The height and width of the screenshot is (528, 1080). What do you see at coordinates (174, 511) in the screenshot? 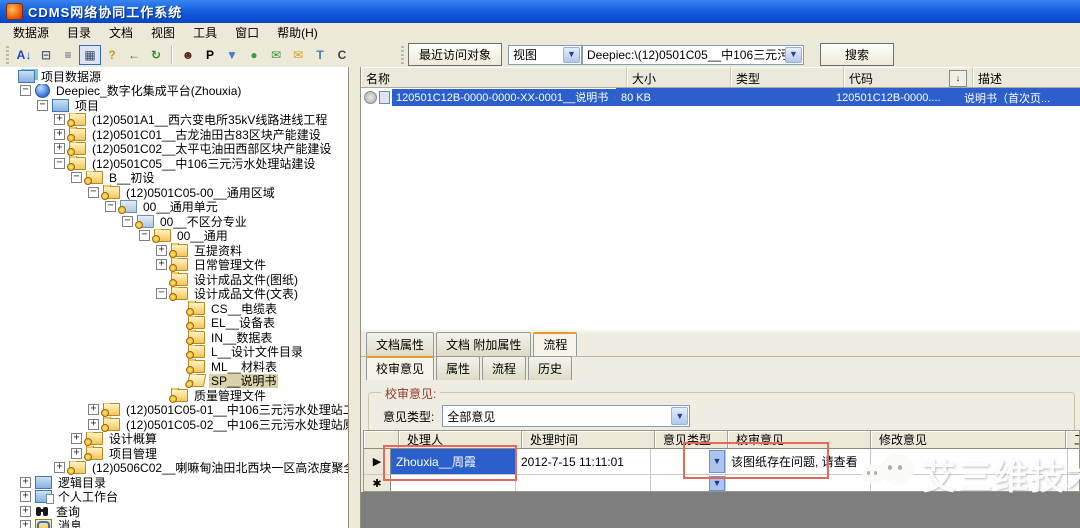
I see `tree-item: + 查询` at bounding box center [174, 511].